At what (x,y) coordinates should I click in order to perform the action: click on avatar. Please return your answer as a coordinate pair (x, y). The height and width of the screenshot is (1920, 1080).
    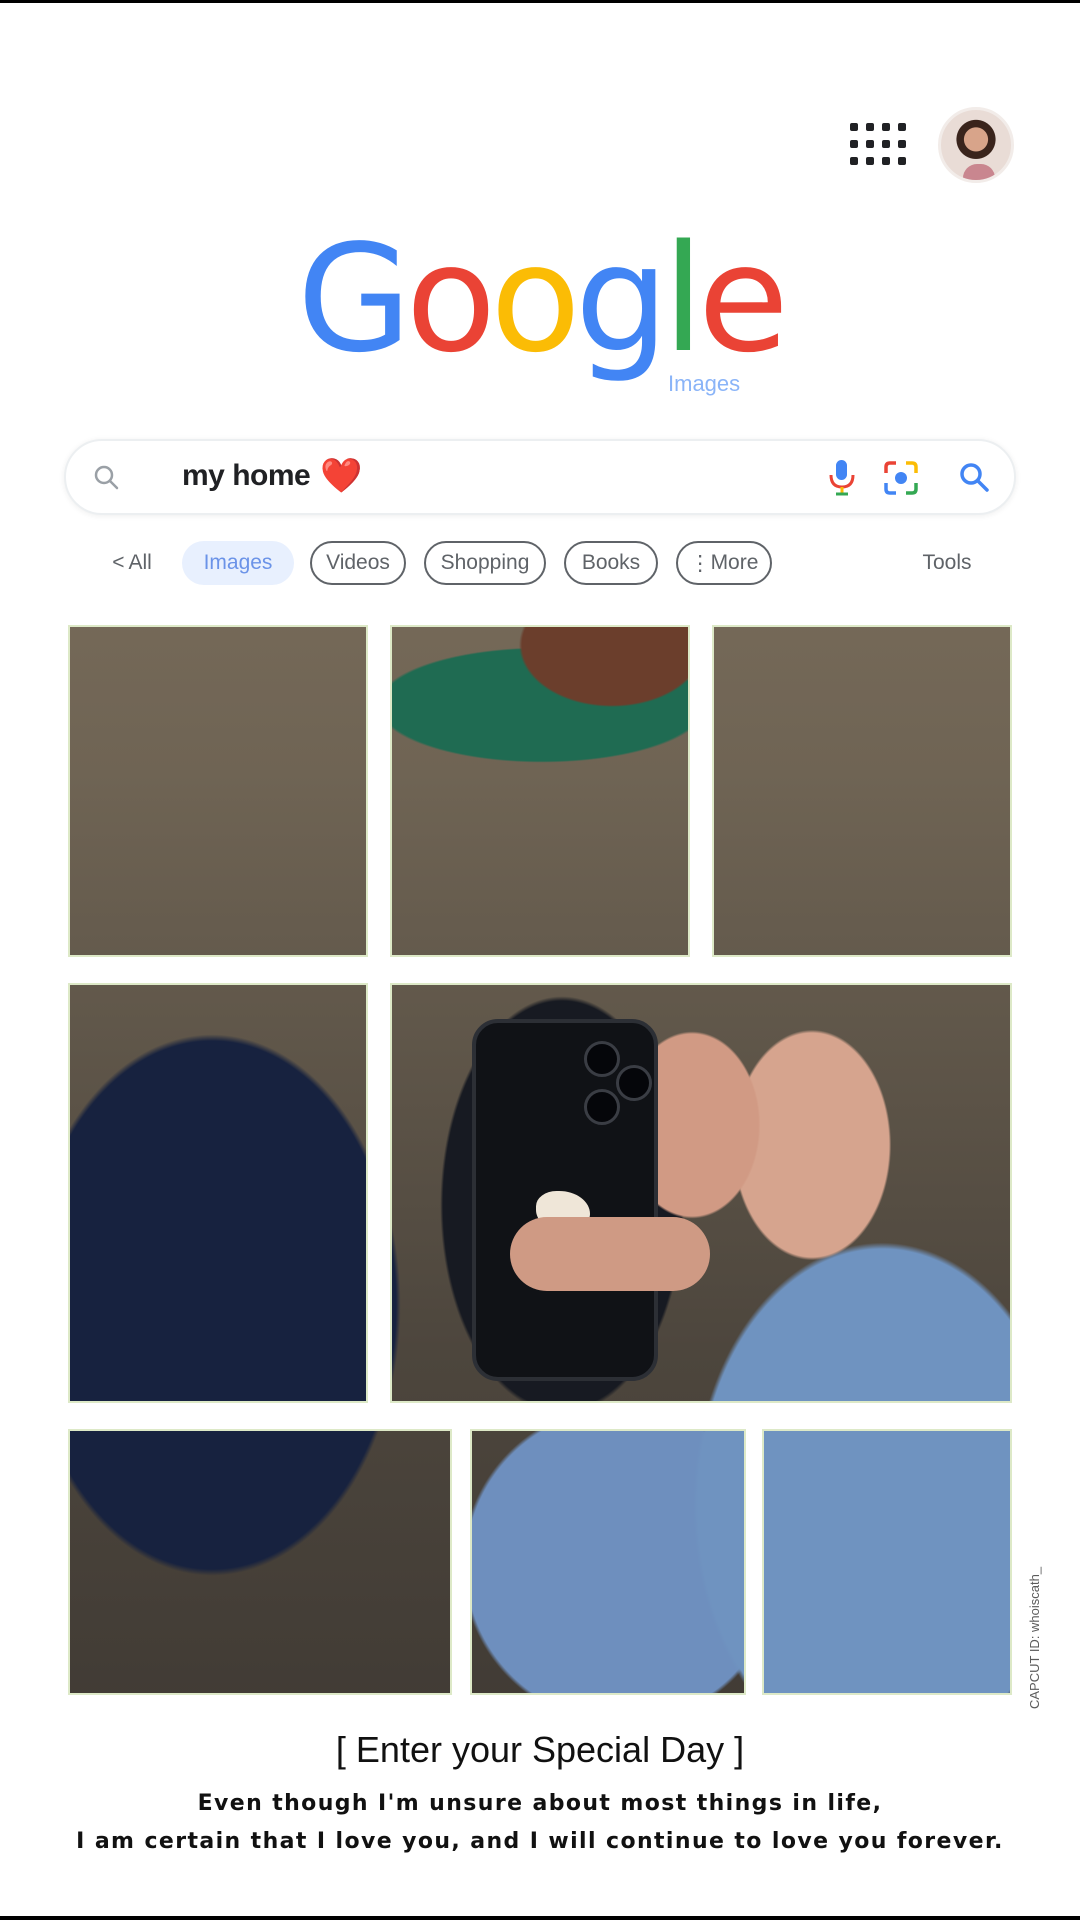
    Looking at the image, I should click on (976, 145).